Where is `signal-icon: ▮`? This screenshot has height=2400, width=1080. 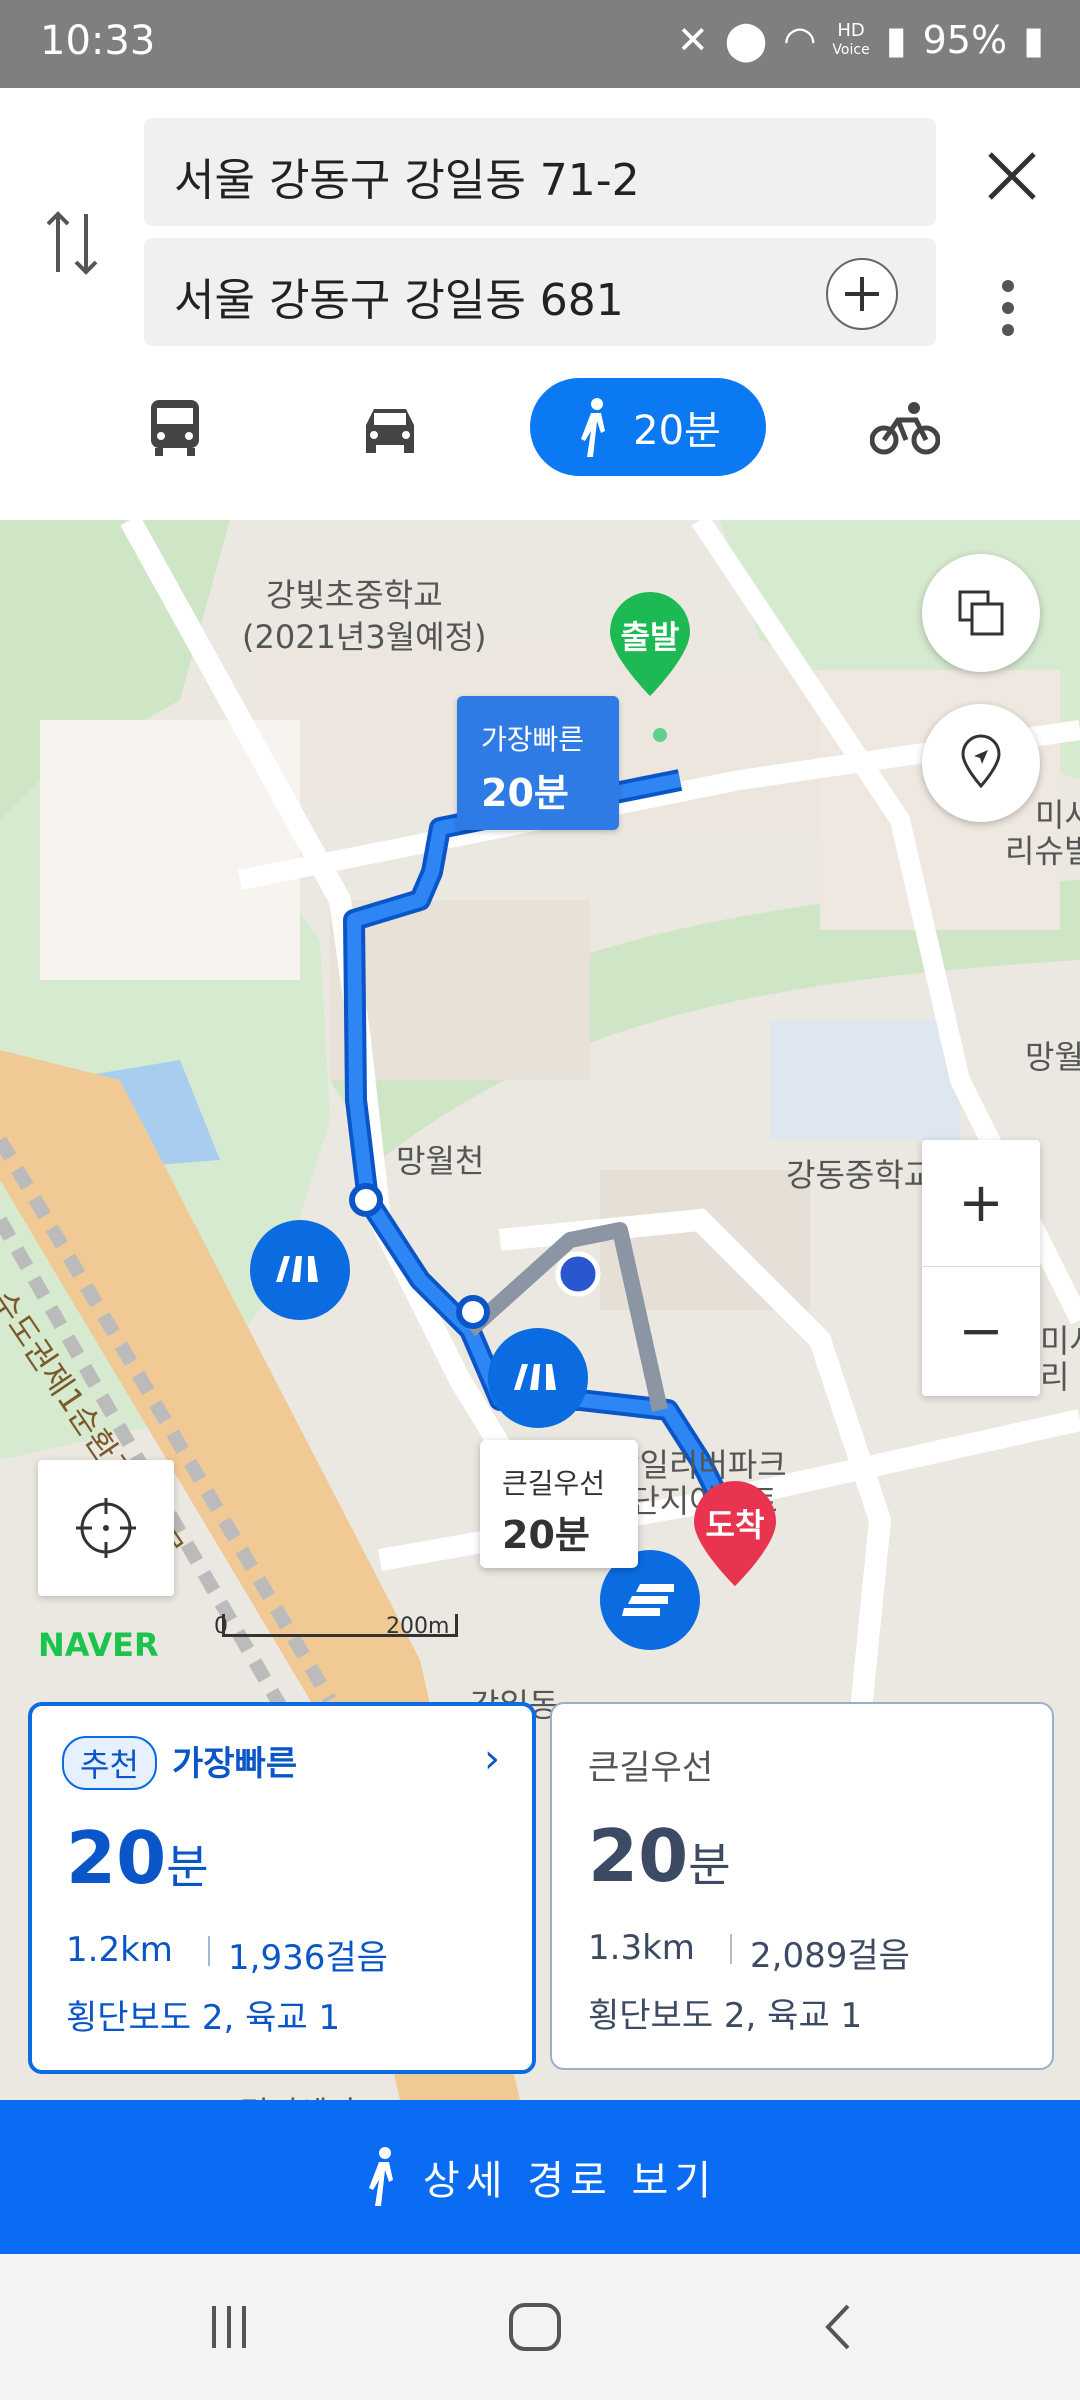 signal-icon: ▮ is located at coordinates (896, 40).